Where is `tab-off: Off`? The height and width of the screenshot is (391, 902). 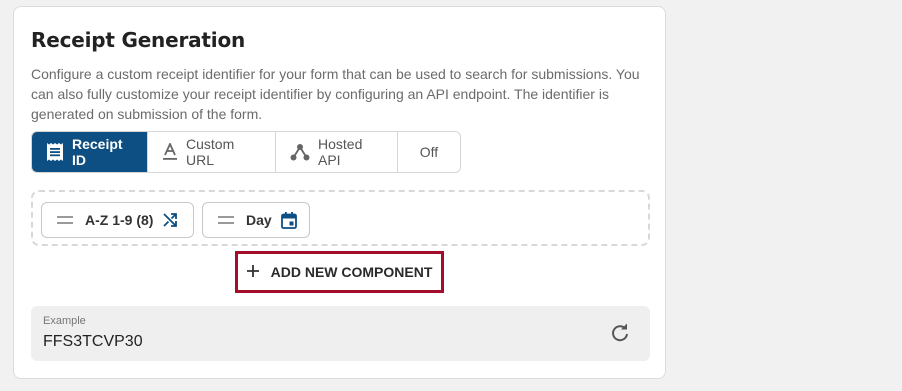
tab-off: Off is located at coordinates (429, 152).